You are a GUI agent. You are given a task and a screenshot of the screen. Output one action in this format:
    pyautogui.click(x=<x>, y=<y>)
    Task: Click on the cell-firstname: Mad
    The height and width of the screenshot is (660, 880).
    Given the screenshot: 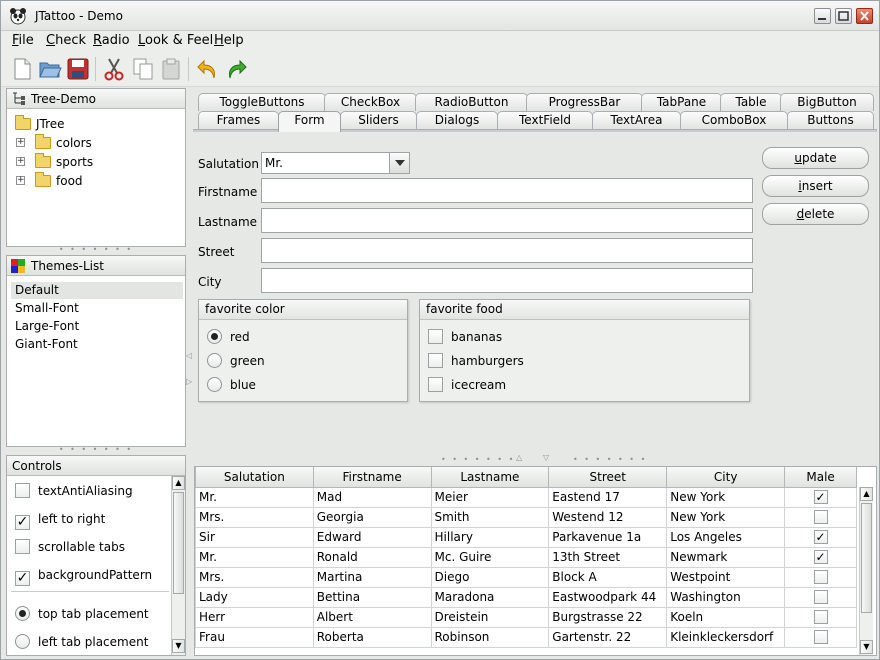 What is the action you would take?
    pyautogui.click(x=372, y=497)
    